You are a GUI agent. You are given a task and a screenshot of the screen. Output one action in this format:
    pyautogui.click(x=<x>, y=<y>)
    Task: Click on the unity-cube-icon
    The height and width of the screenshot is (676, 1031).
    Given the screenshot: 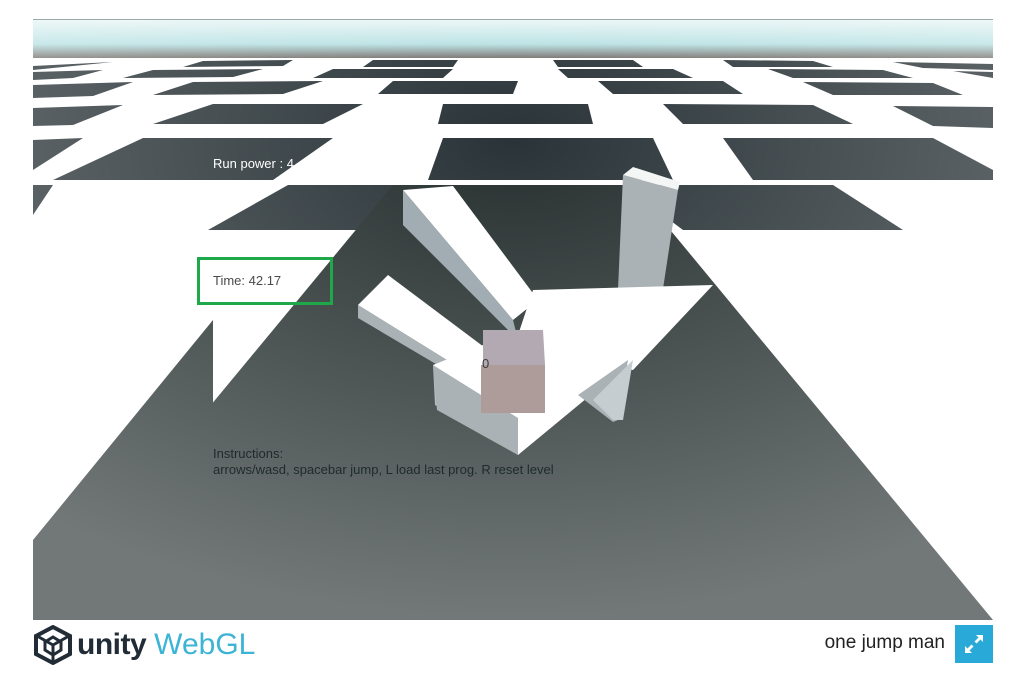 What is the action you would take?
    pyautogui.click(x=53, y=645)
    